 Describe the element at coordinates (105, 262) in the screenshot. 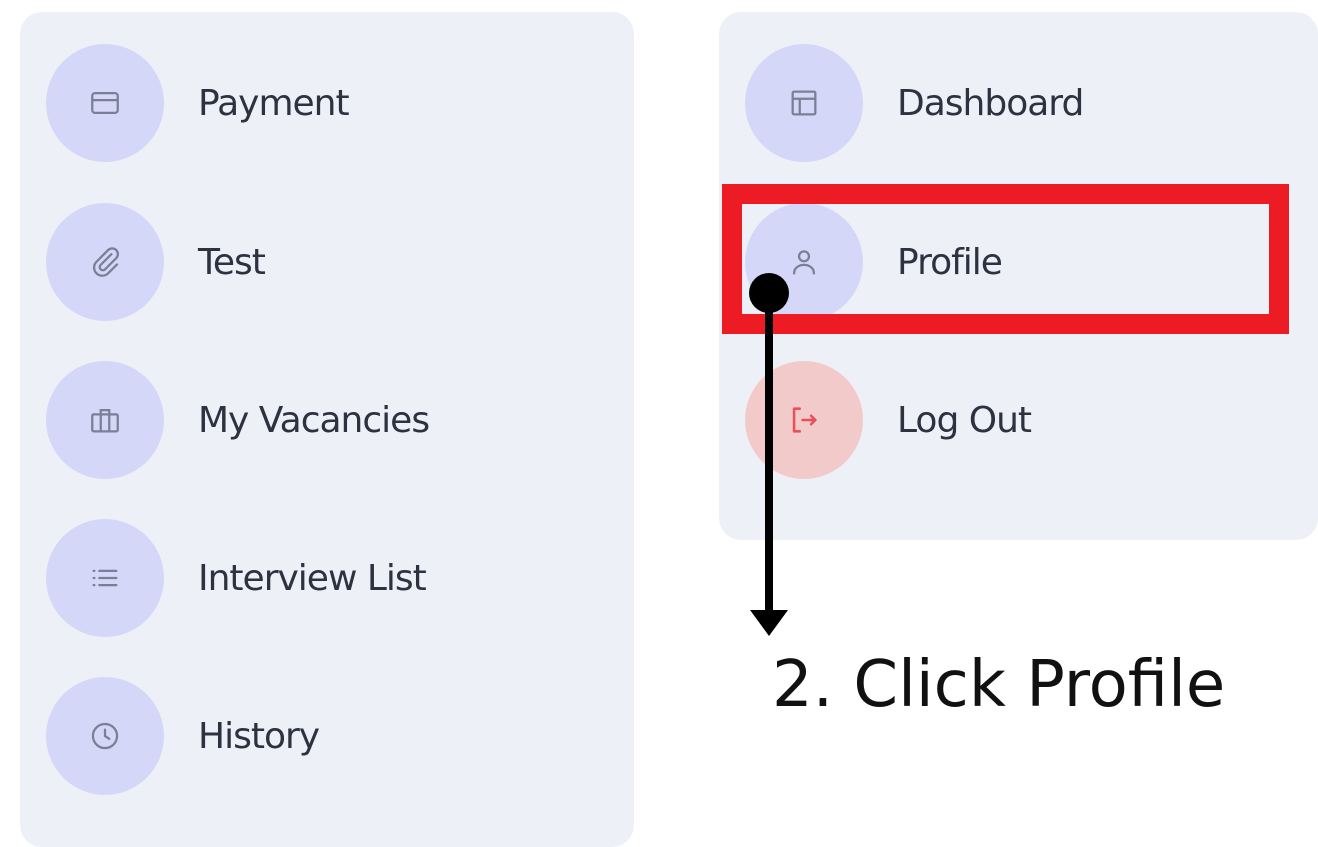

I see `paperclip-icon` at that location.